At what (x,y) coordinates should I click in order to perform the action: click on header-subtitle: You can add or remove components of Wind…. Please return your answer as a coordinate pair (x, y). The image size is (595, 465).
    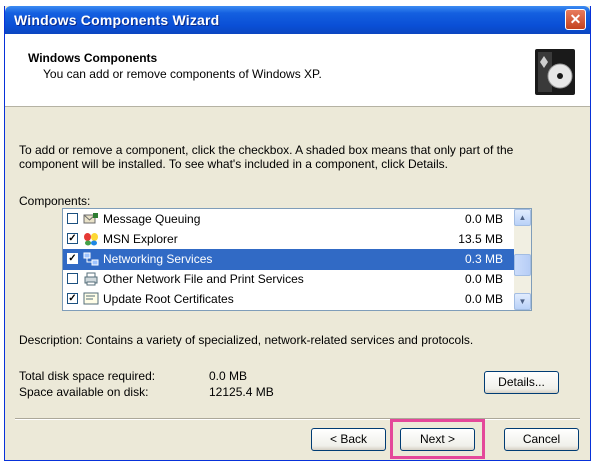
    Looking at the image, I should click on (182, 74).